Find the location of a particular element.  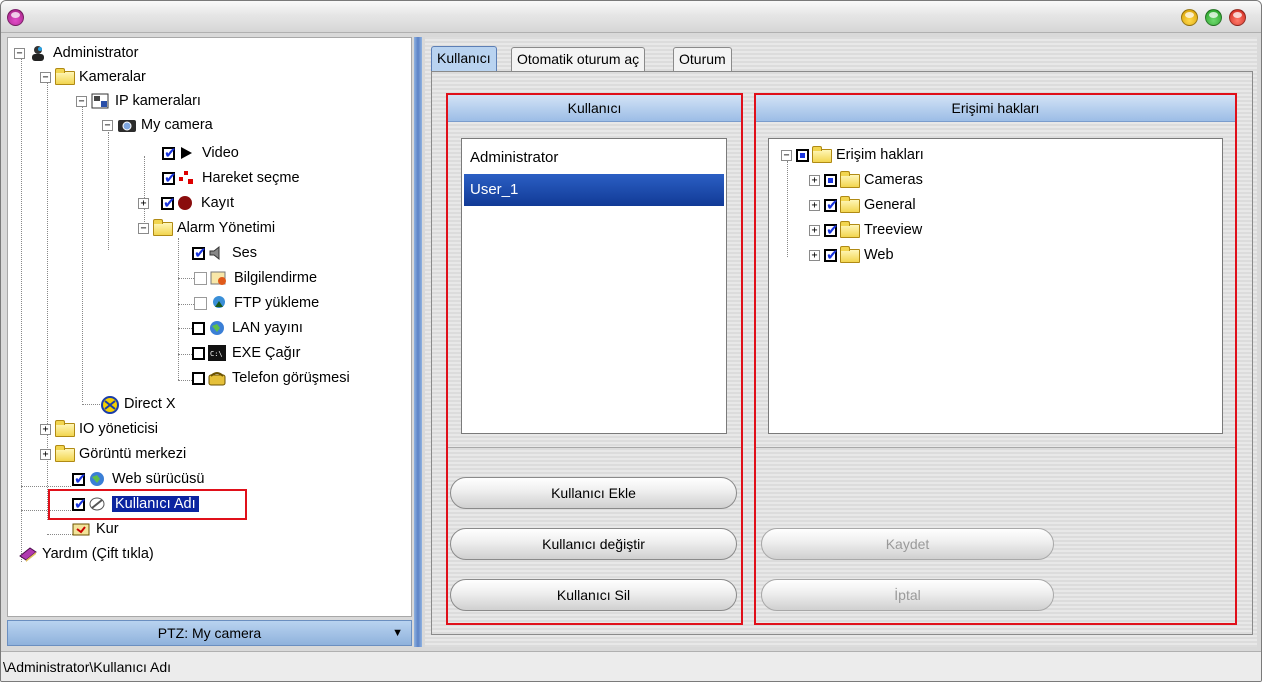

chevron-down-icon: ▼ is located at coordinates (397, 633).